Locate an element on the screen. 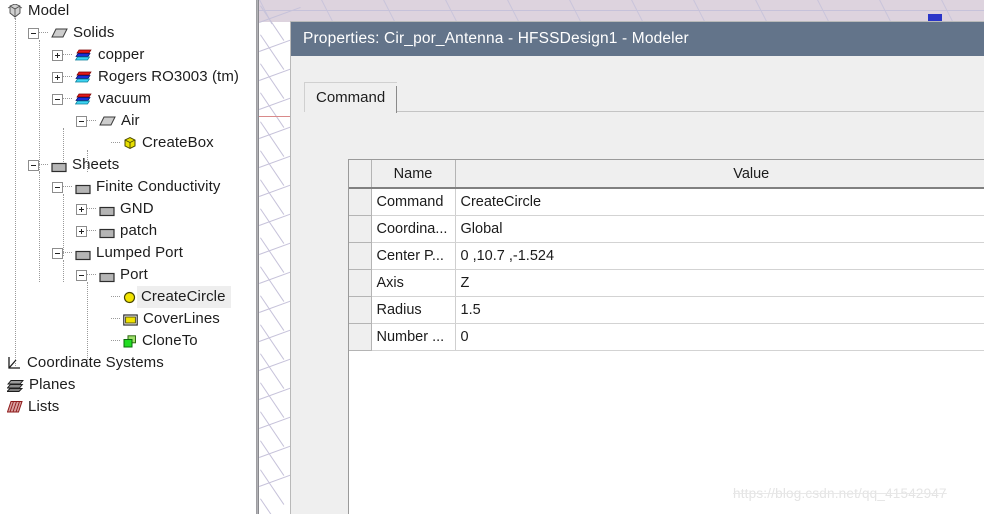  tree-item-label: CreateBox is located at coordinates (178, 142).